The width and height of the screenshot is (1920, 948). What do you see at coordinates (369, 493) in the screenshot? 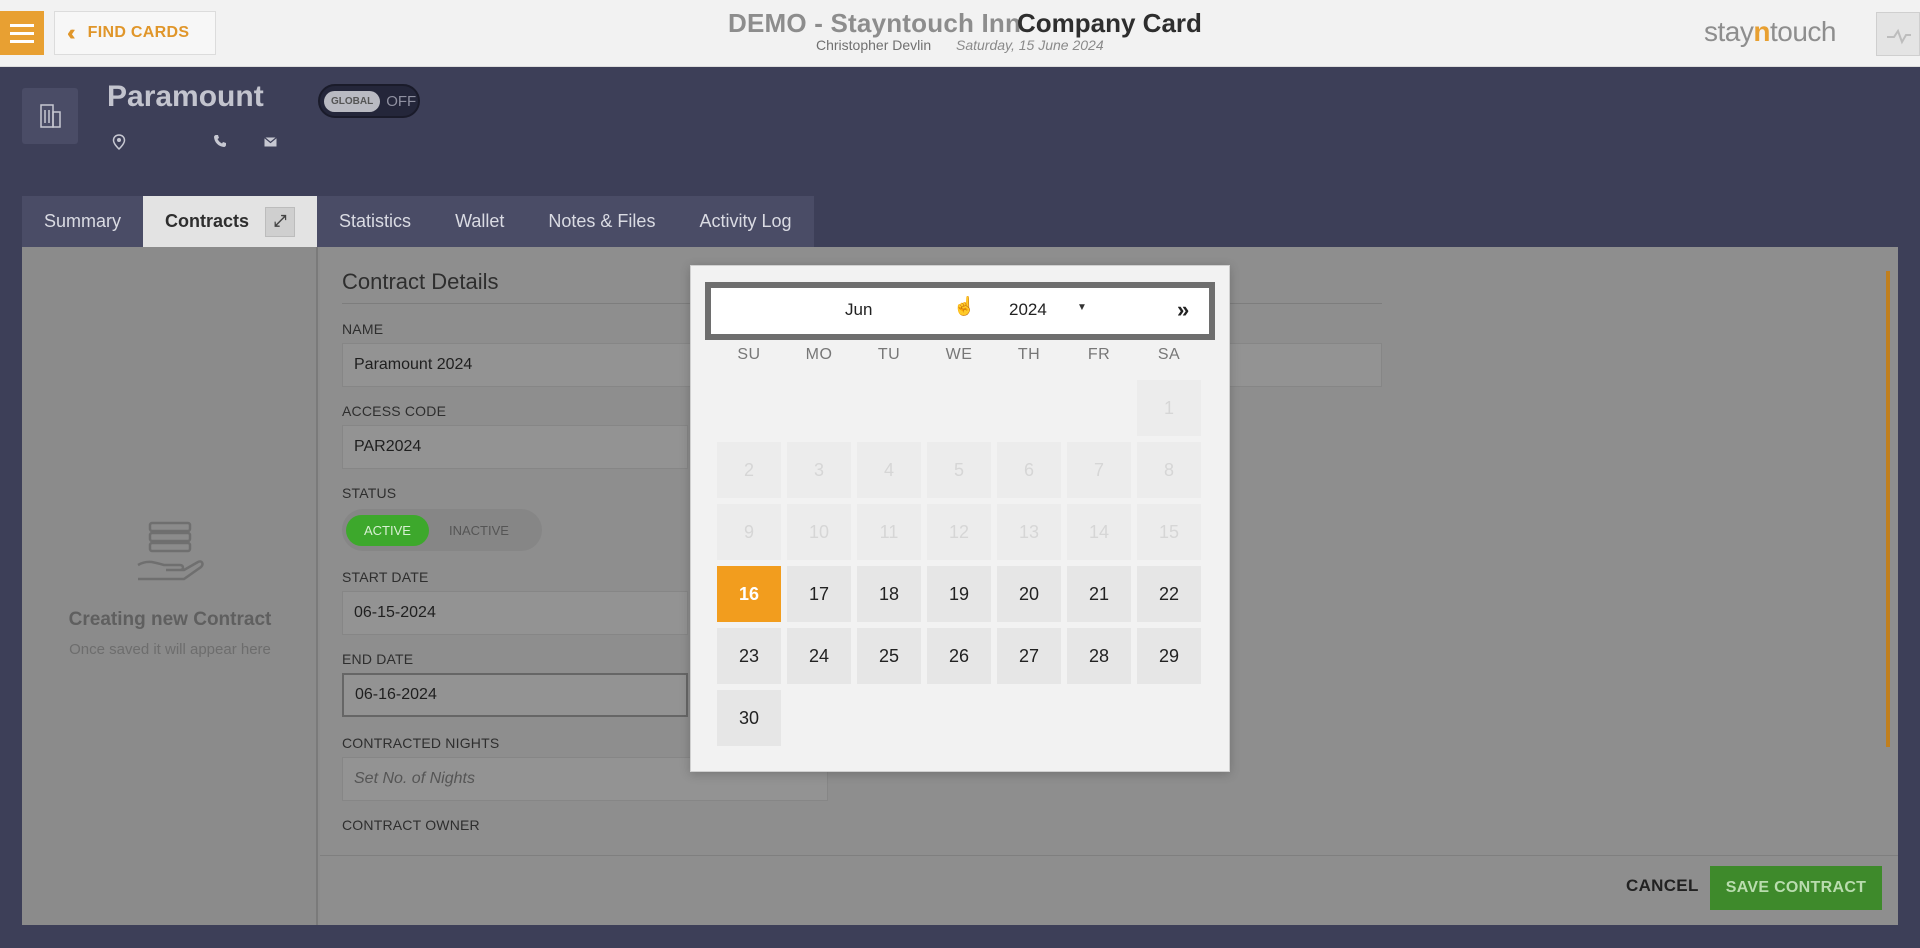
I see `status-label: STATUS` at bounding box center [369, 493].